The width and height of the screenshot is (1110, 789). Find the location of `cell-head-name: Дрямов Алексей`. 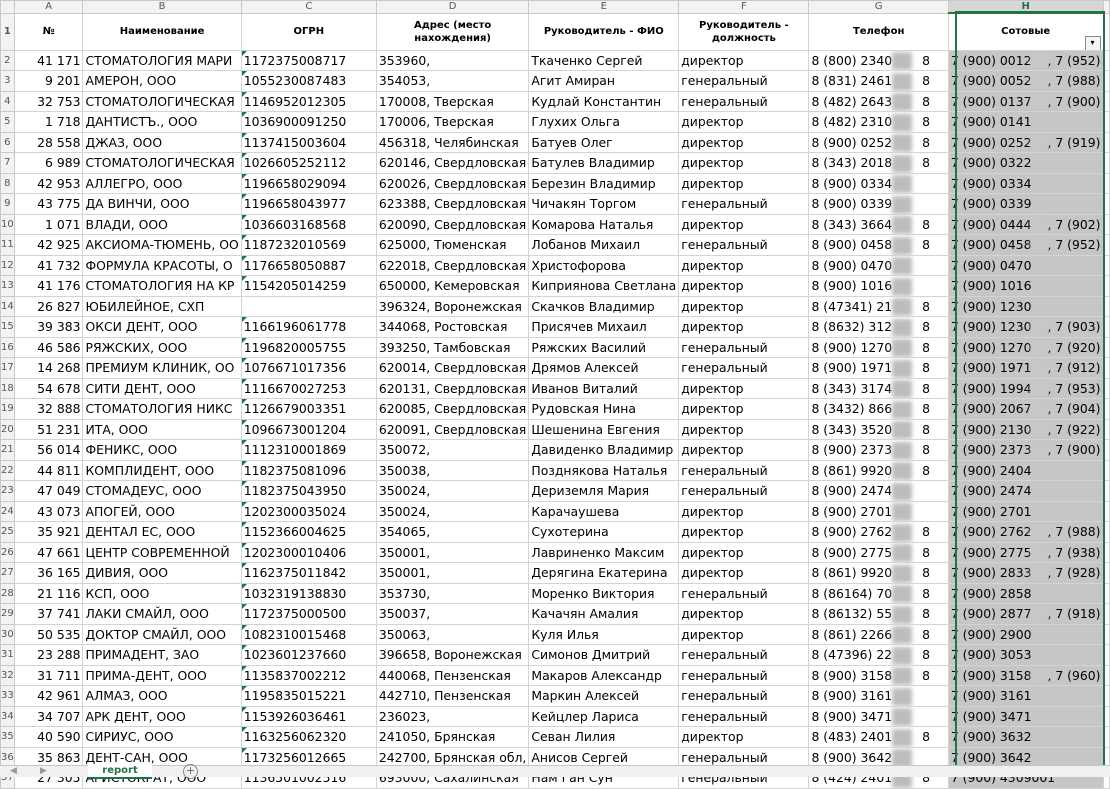

cell-head-name: Дрямов Алексей is located at coordinates (604, 368).